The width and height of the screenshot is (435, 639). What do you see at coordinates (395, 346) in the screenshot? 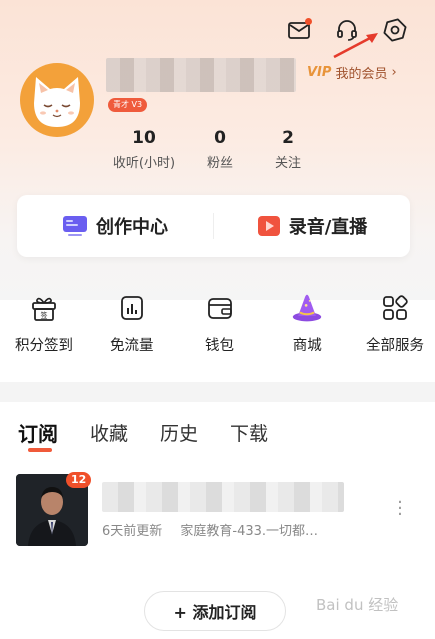
I see `service-label: 全部服务` at bounding box center [395, 346].